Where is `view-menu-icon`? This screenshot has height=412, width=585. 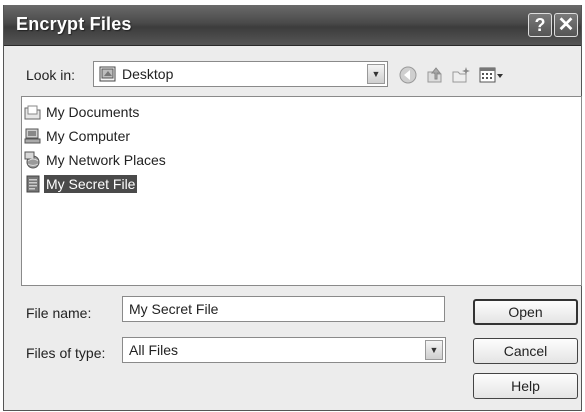
view-menu-icon is located at coordinates (491, 75).